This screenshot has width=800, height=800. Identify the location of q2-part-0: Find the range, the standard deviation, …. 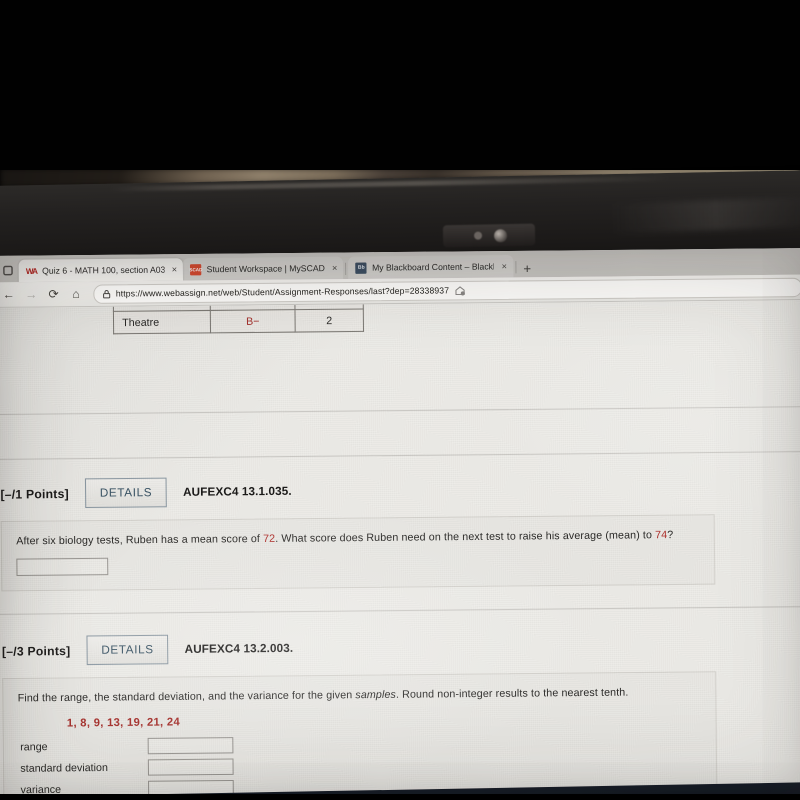
(186, 697).